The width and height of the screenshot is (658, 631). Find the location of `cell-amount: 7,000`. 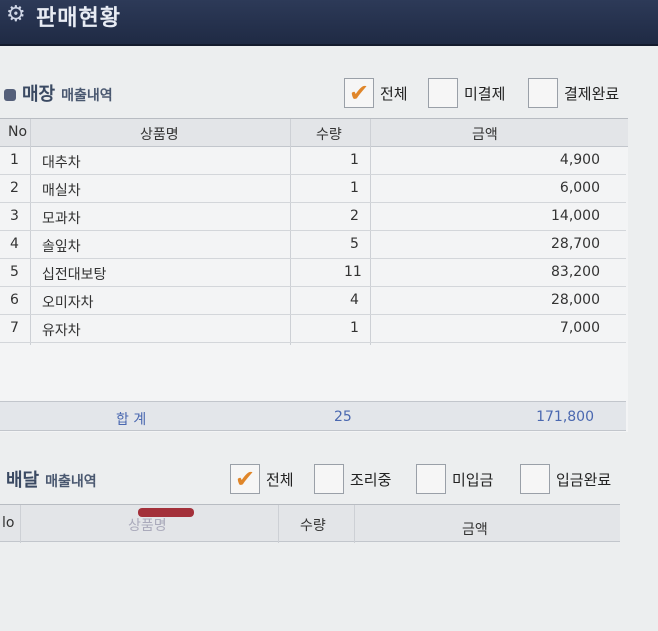

cell-amount: 7,000 is located at coordinates (579, 328).